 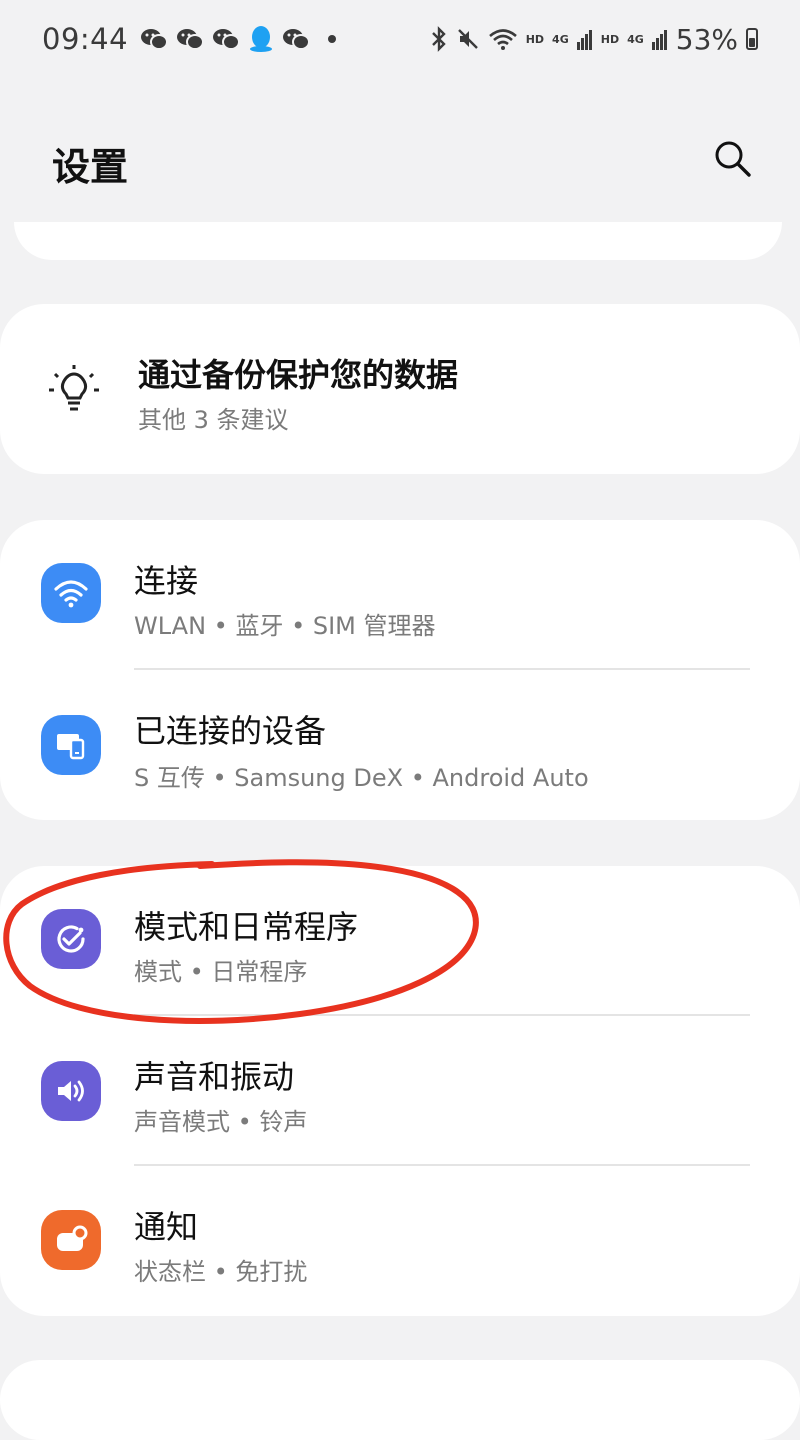 I want to click on settings-item-sound-vibration: 声音和振动 声音模式 • 铃声, so click(x=400, y=1091).